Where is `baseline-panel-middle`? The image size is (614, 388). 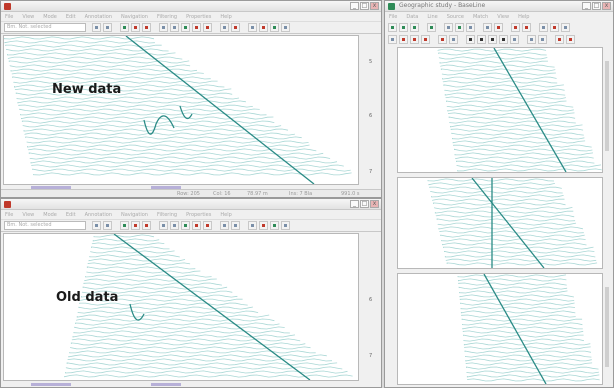 baseline-panel-middle is located at coordinates (500, 223).